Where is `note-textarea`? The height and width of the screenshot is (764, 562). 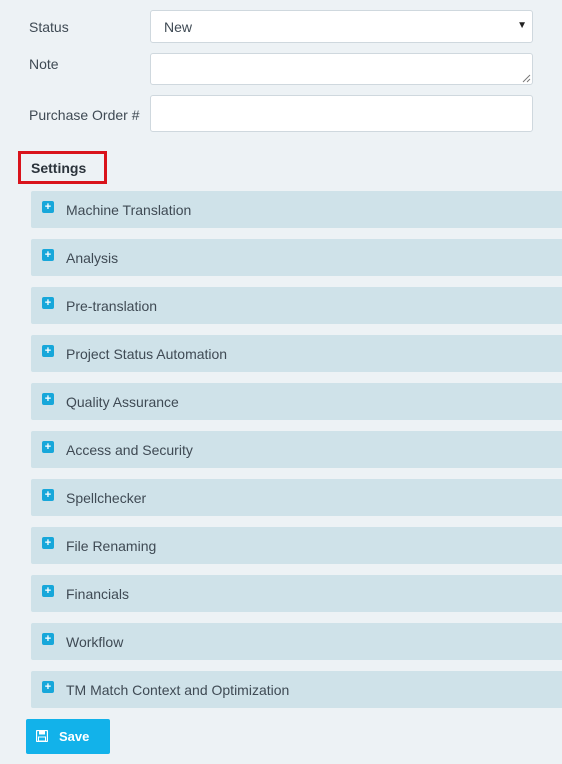
note-textarea is located at coordinates (341, 69).